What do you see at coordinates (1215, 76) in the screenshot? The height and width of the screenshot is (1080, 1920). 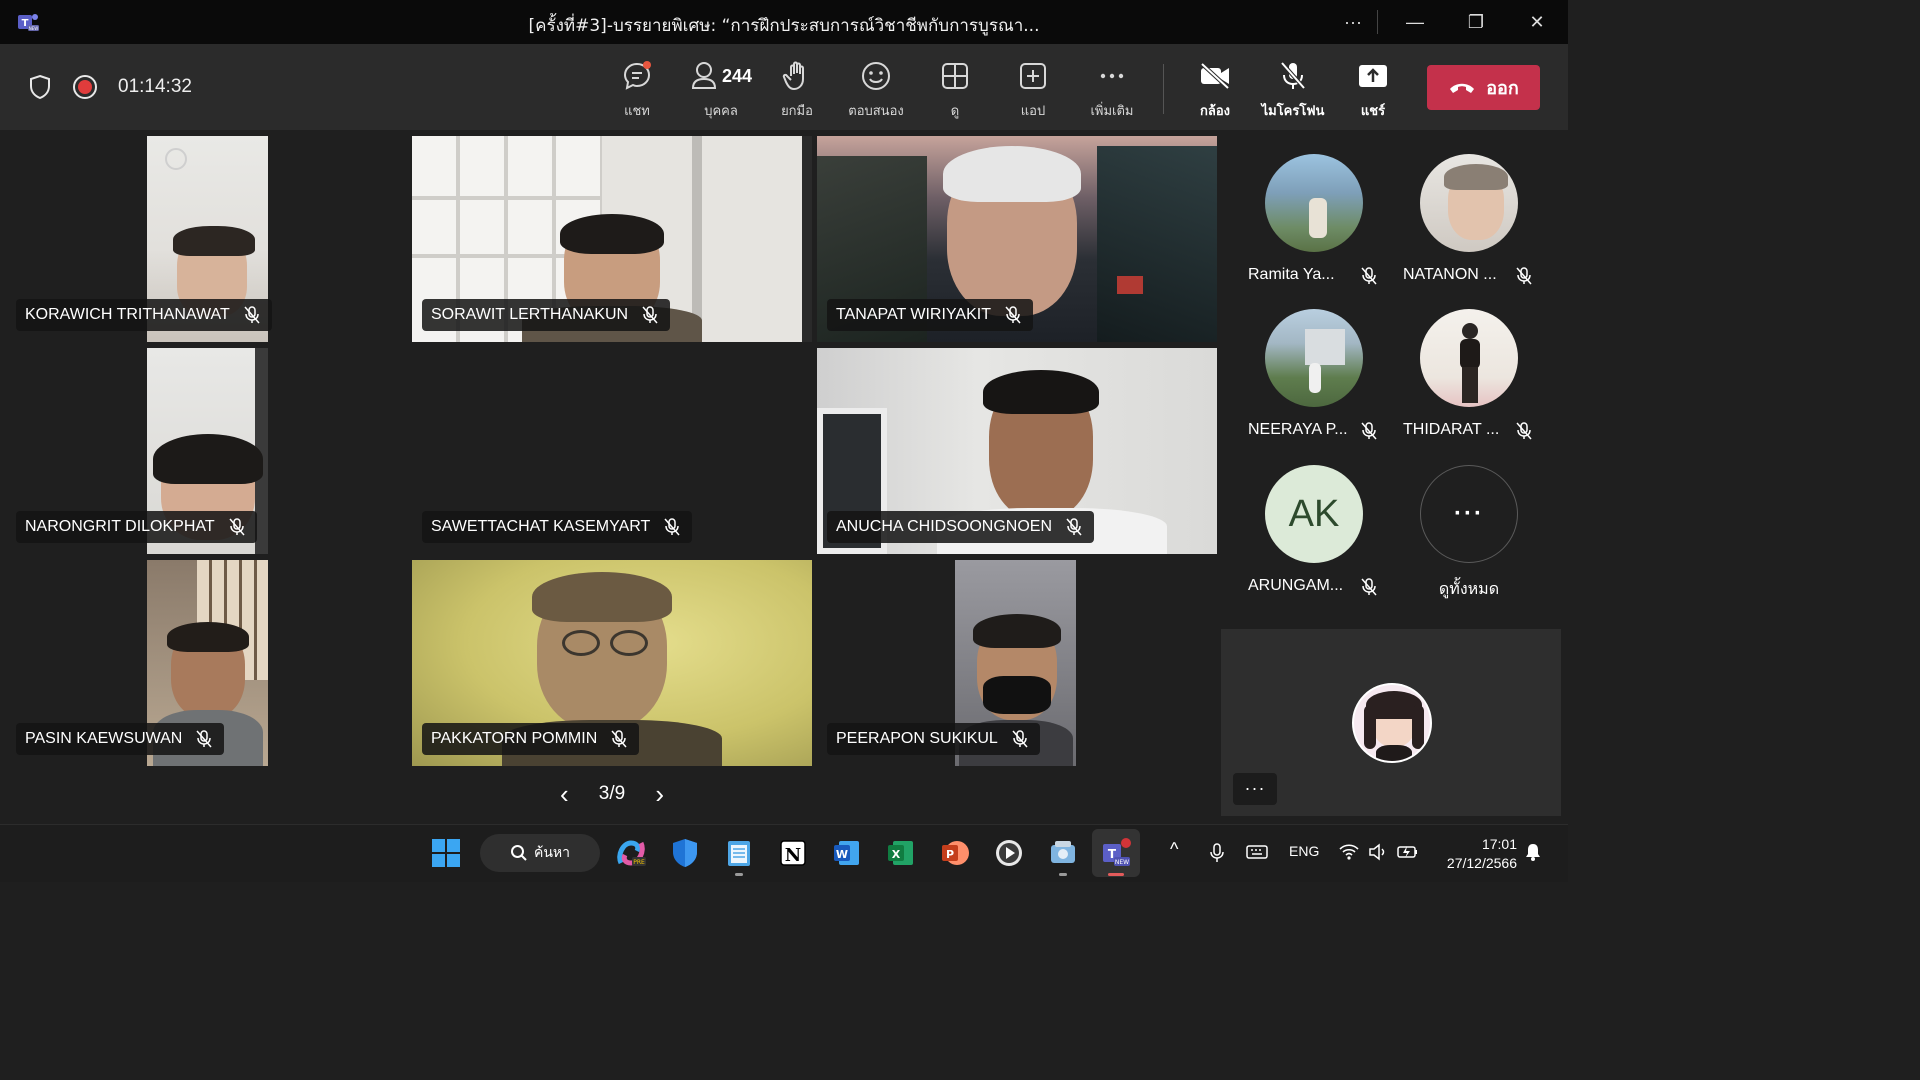 I see `camera-off-icon` at bounding box center [1215, 76].